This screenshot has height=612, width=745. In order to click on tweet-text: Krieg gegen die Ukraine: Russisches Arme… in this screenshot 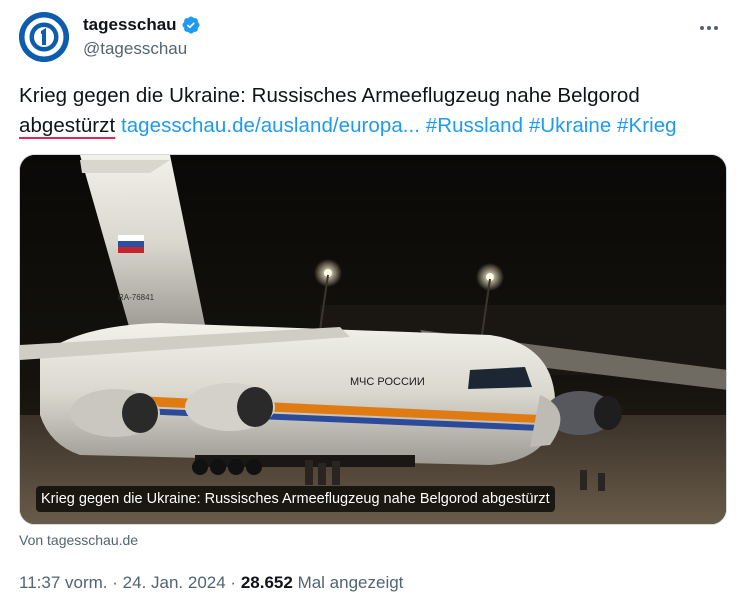, I will do `click(374, 111)`.